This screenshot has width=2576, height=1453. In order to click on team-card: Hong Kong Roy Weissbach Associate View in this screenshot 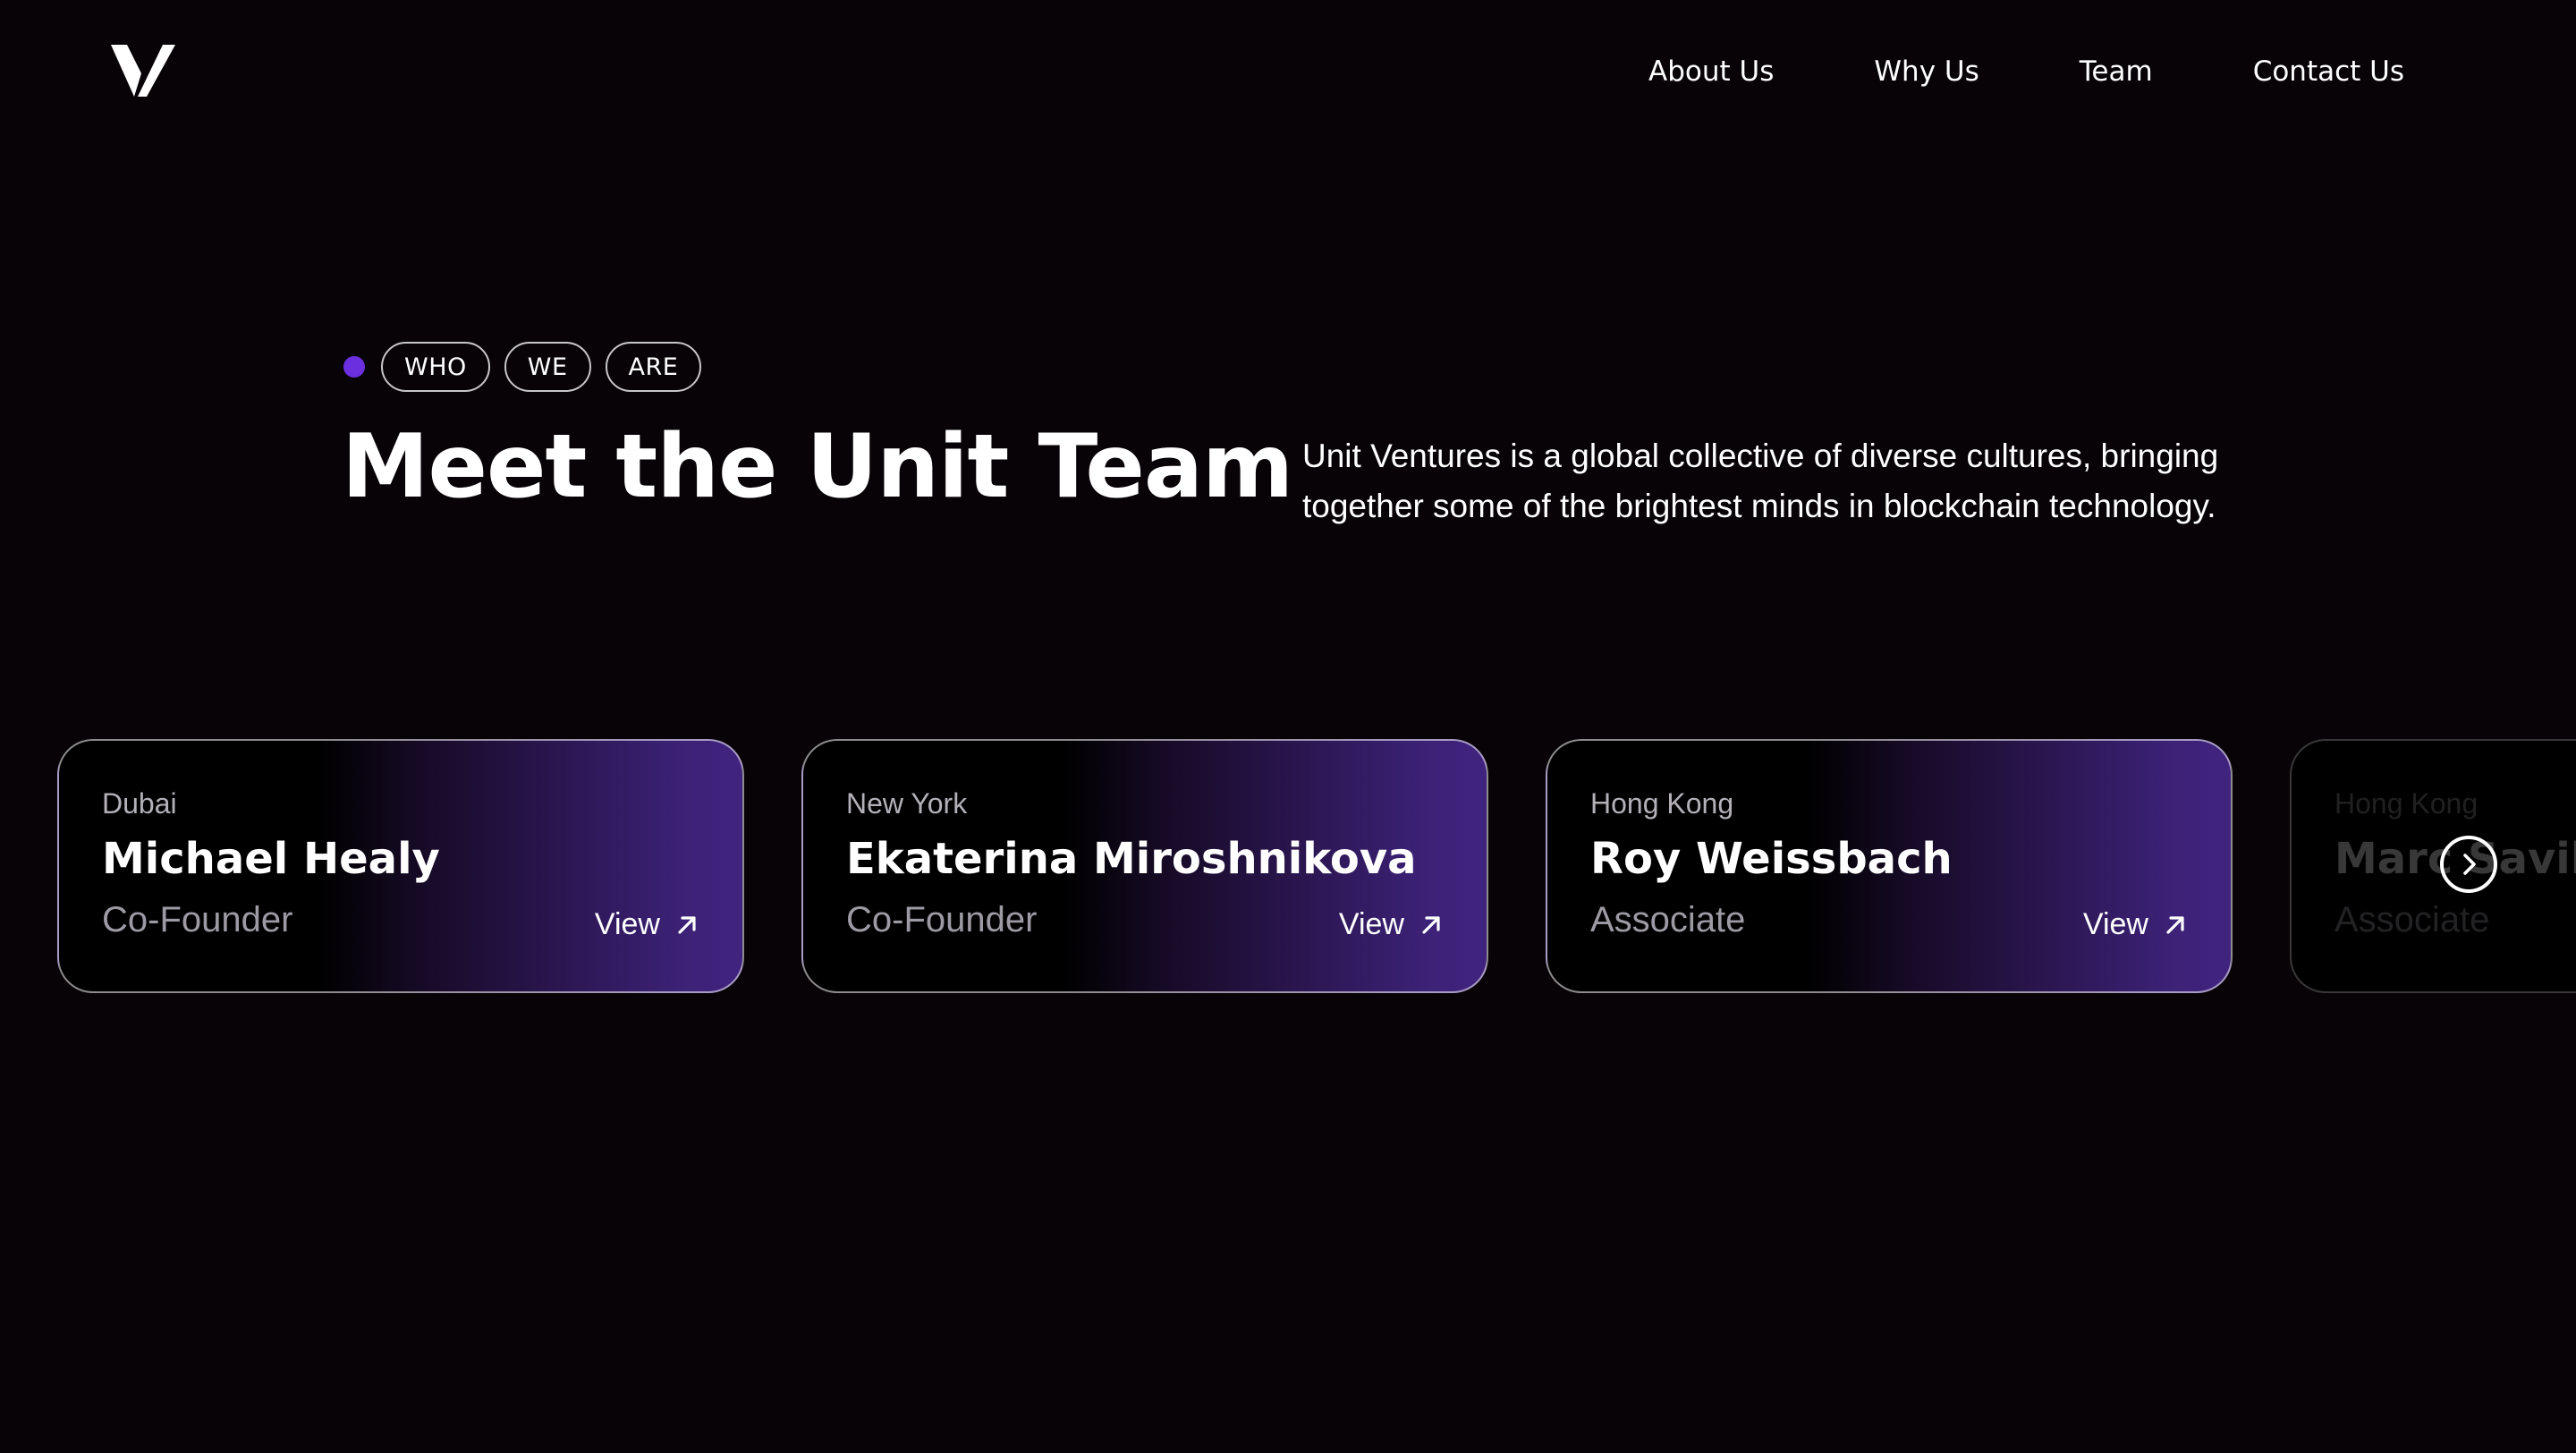, I will do `click(1889, 866)`.